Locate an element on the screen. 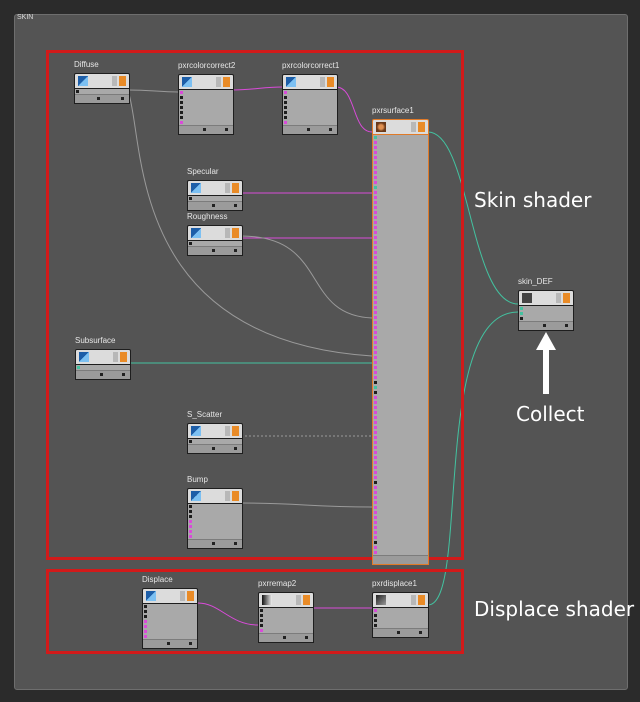 This screenshot has height=702, width=640. displace-shader-label: Displace shader is located at coordinates (554, 609).